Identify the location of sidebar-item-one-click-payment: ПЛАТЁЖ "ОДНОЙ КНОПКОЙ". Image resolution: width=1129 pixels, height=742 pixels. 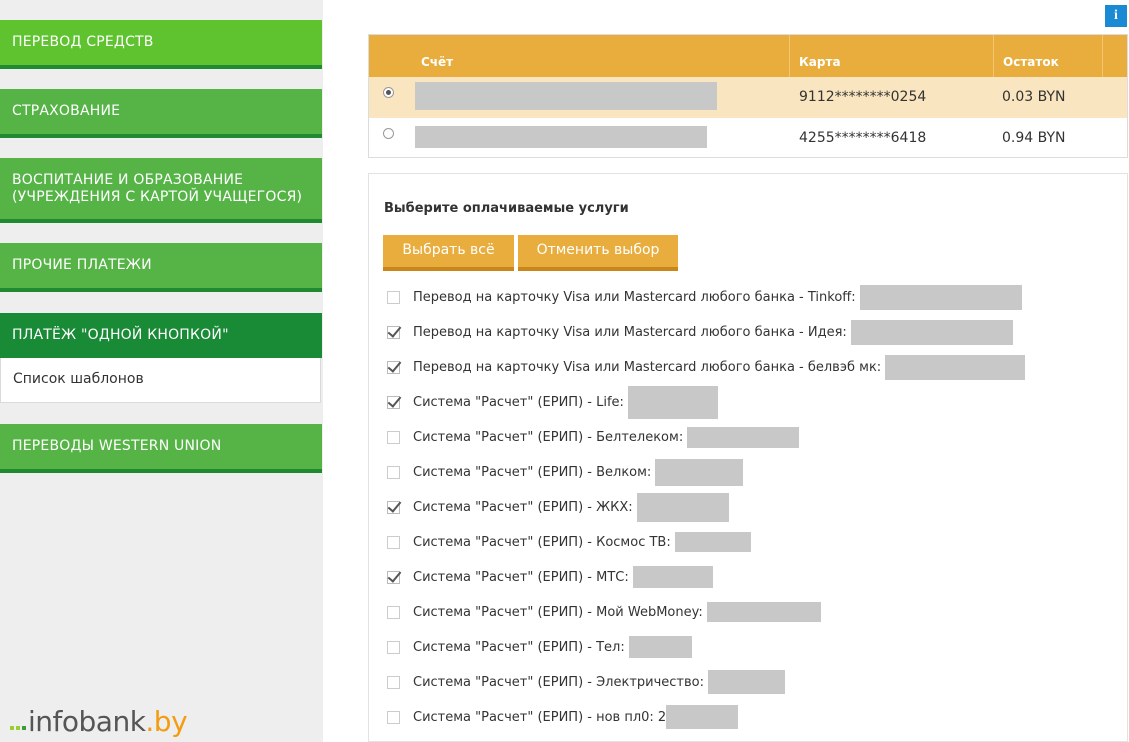
(161, 335).